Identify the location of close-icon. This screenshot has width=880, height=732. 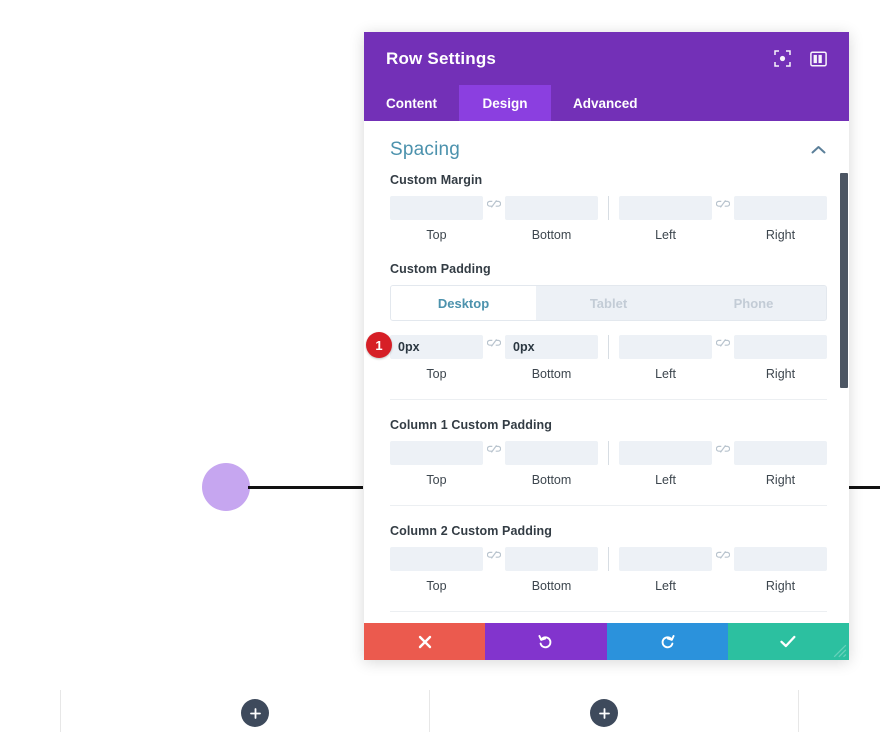
(424, 641).